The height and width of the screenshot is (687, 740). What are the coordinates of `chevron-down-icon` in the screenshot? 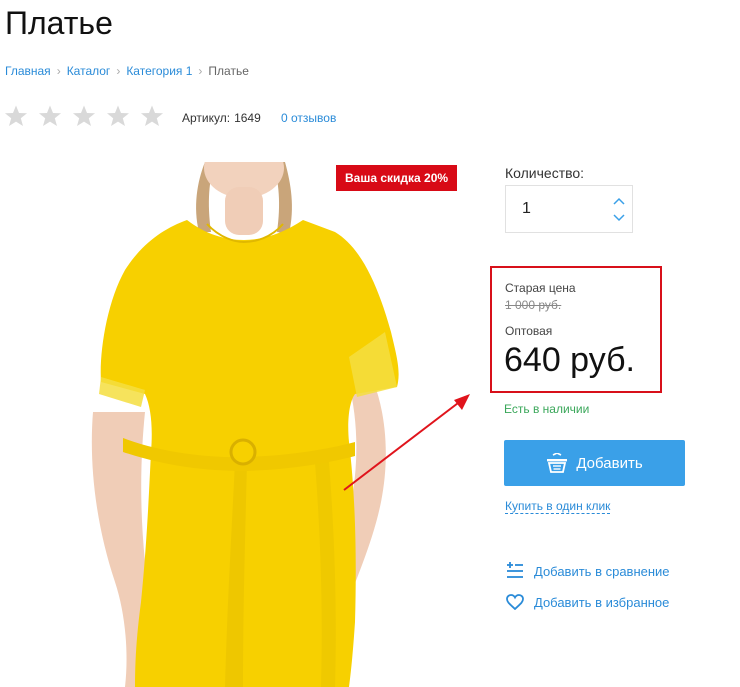 It's located at (619, 218).